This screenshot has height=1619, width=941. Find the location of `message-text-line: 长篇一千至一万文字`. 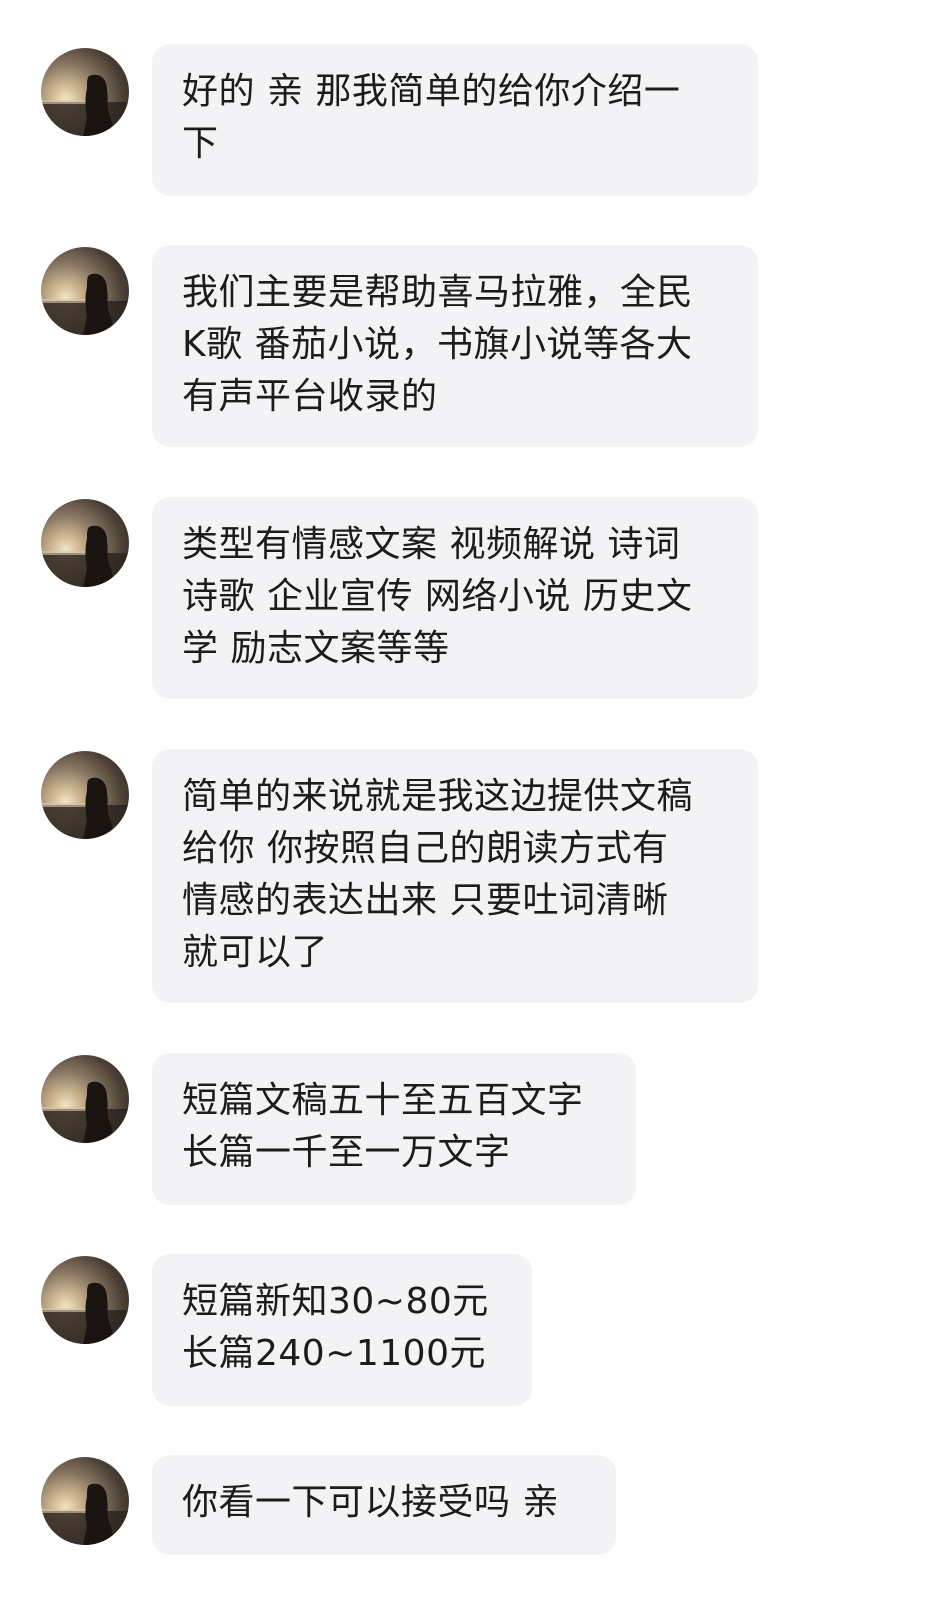

message-text-line: 长篇一千至一万文字 is located at coordinates (346, 1152).